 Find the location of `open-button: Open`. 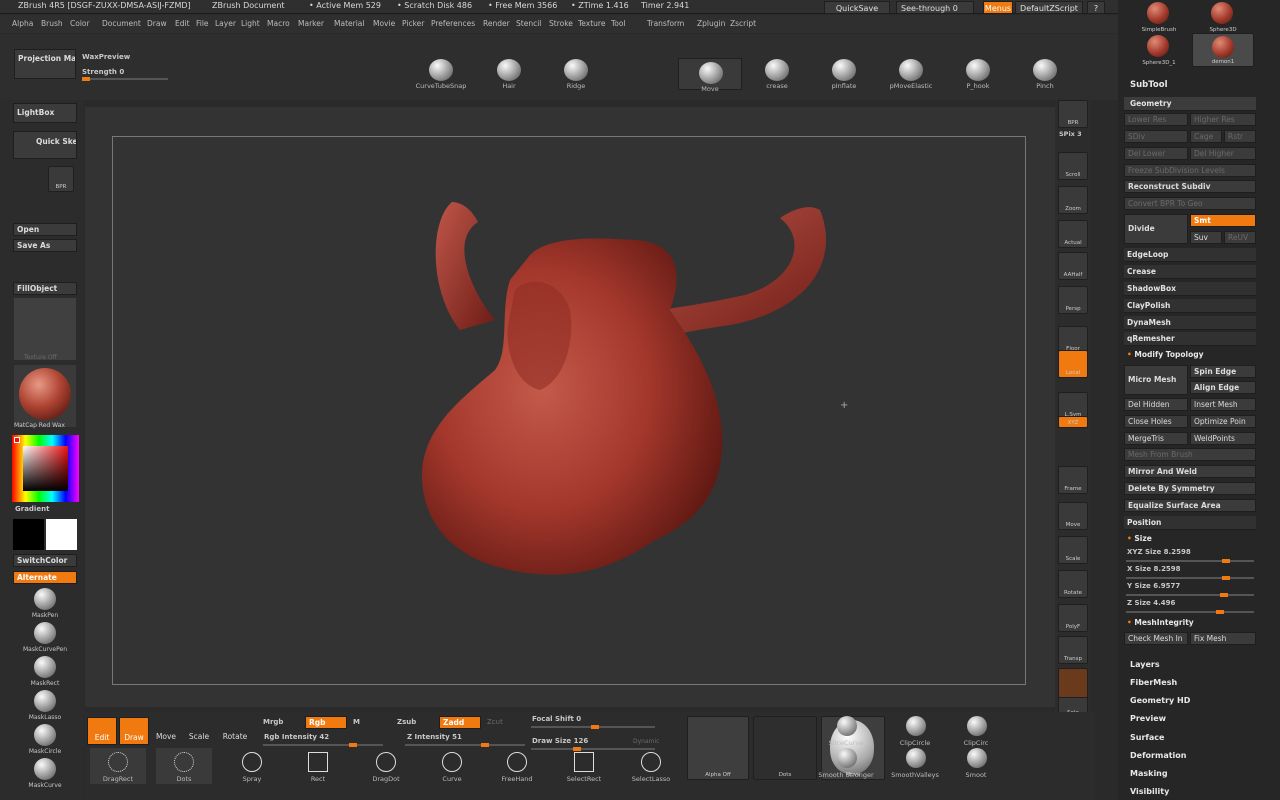

open-button: Open is located at coordinates (45, 229).